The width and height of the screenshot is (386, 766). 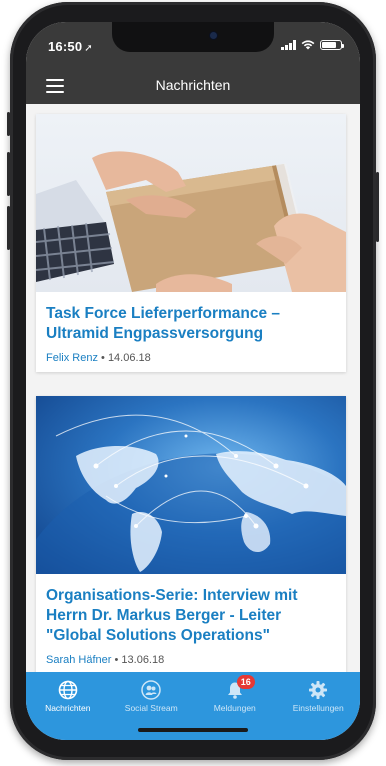 What do you see at coordinates (72, 358) in the screenshot?
I see `article-author: Felix Renz` at bounding box center [72, 358].